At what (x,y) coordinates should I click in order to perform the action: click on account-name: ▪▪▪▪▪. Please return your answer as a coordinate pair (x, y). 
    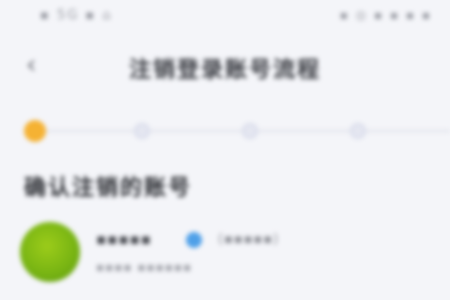
    Looking at the image, I should click on (124, 239).